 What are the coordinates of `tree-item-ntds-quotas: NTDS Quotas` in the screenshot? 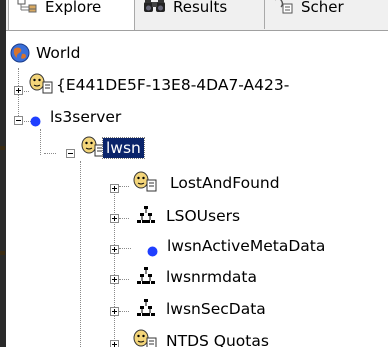 It's located at (197, 337).